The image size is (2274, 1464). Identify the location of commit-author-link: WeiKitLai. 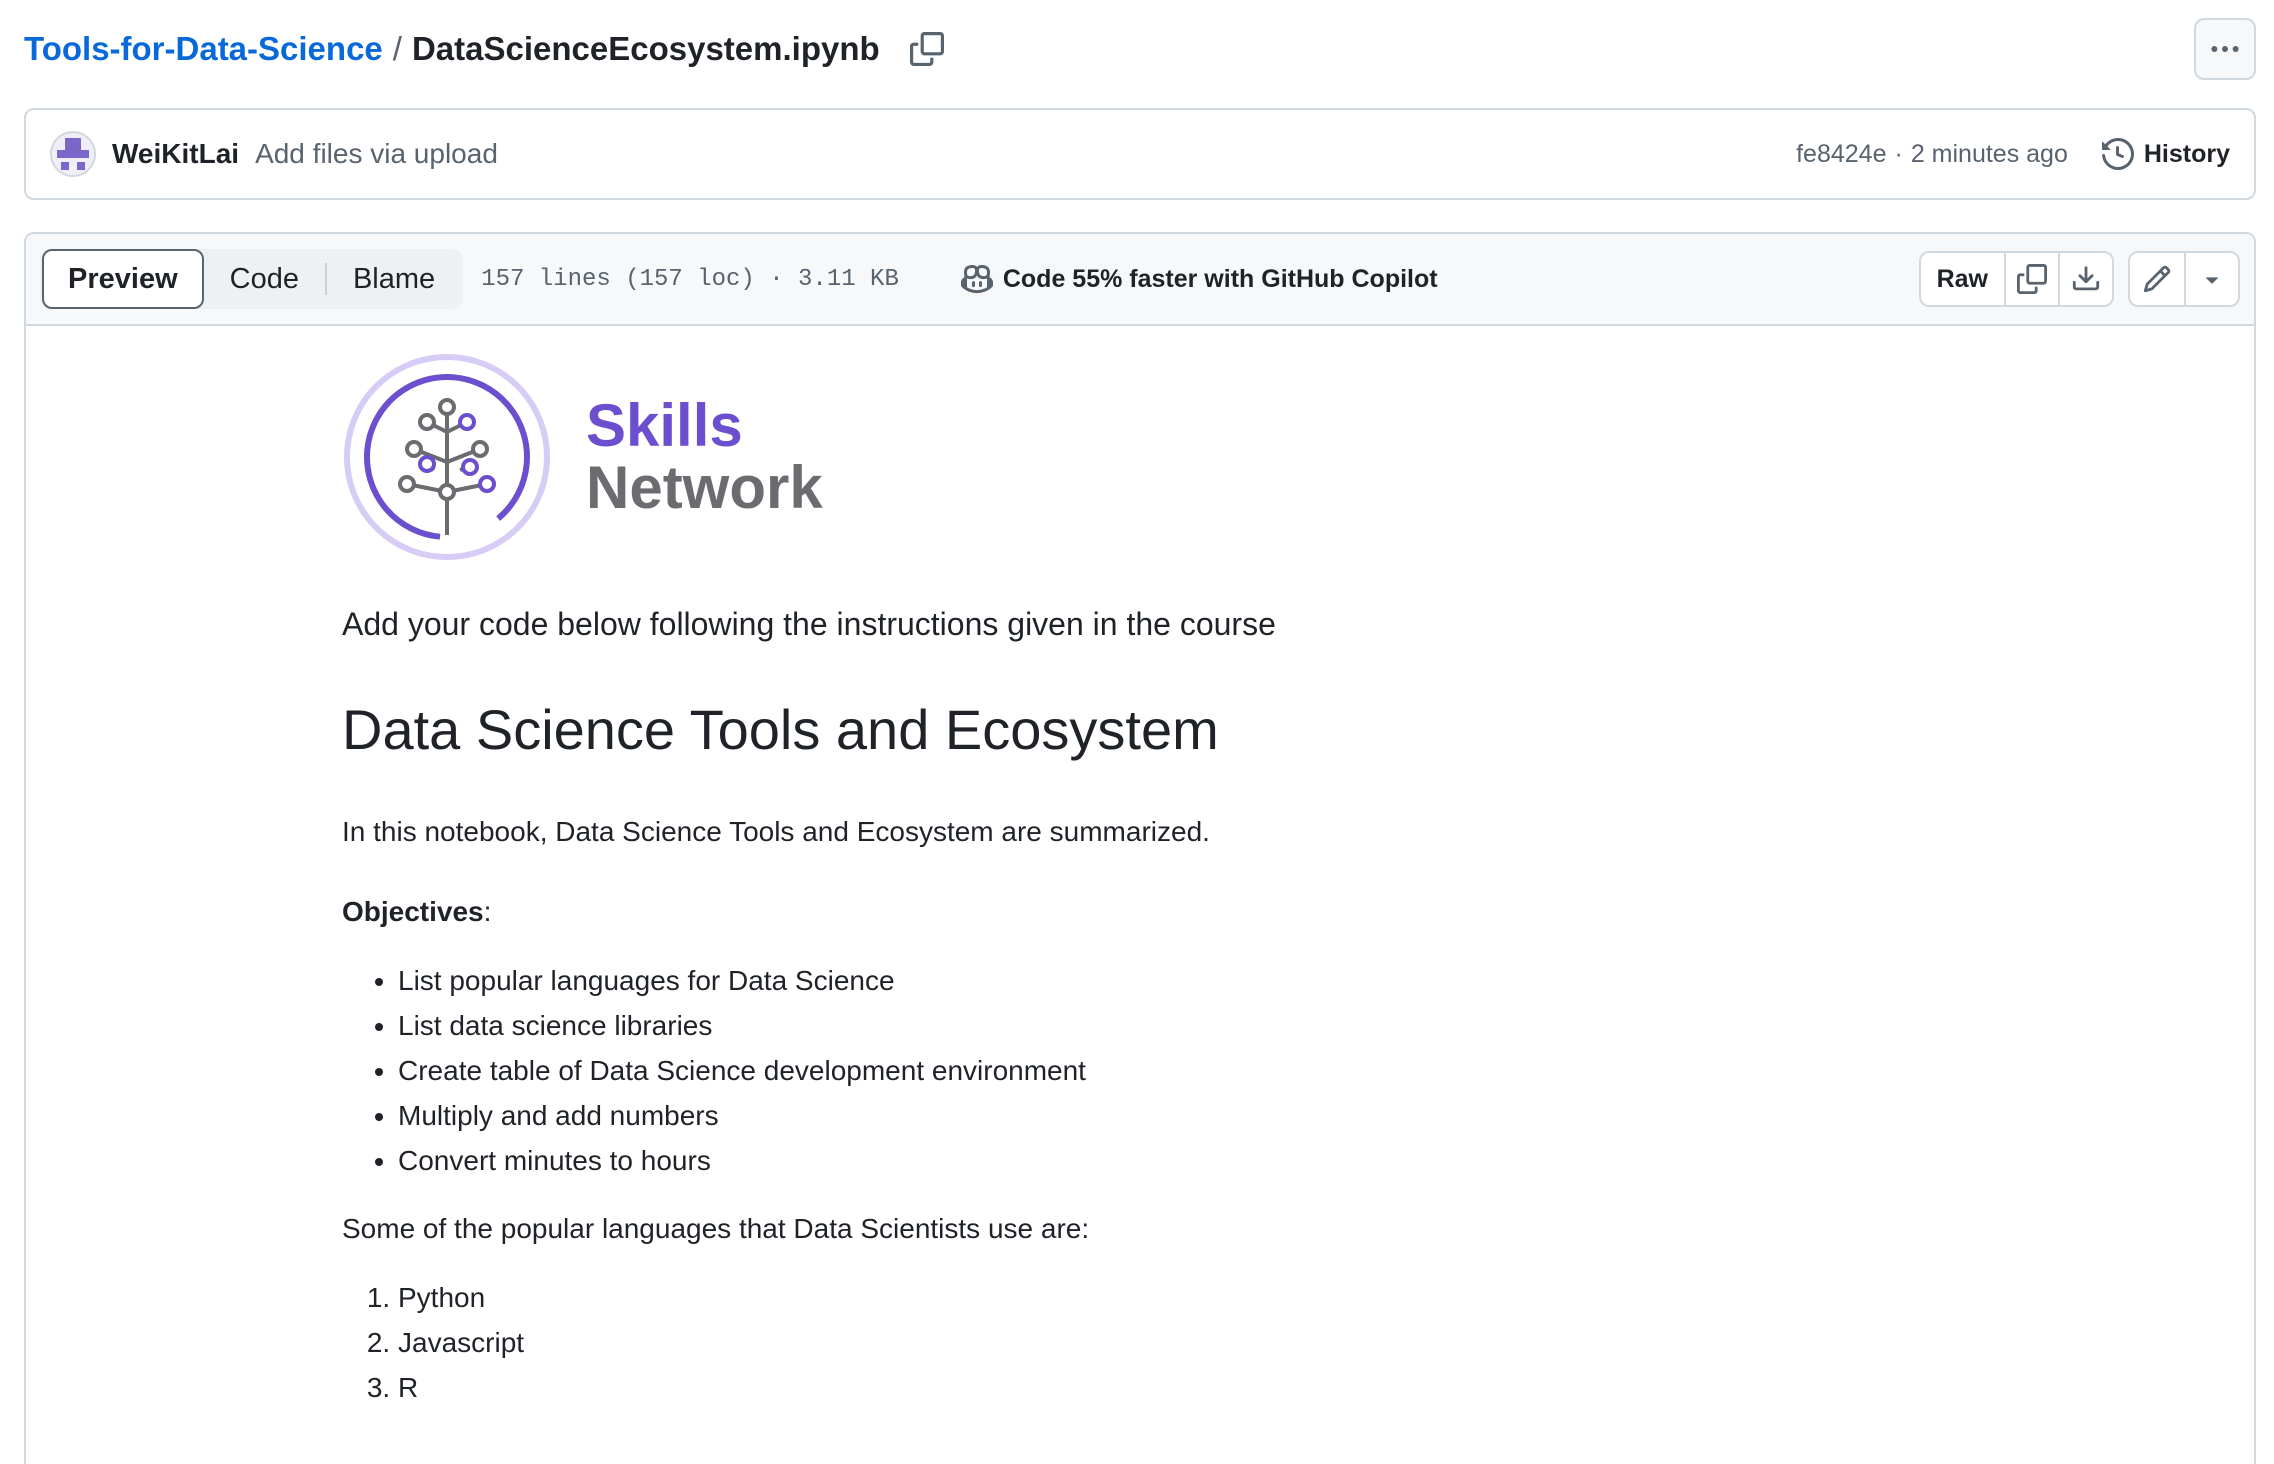
(175, 154).